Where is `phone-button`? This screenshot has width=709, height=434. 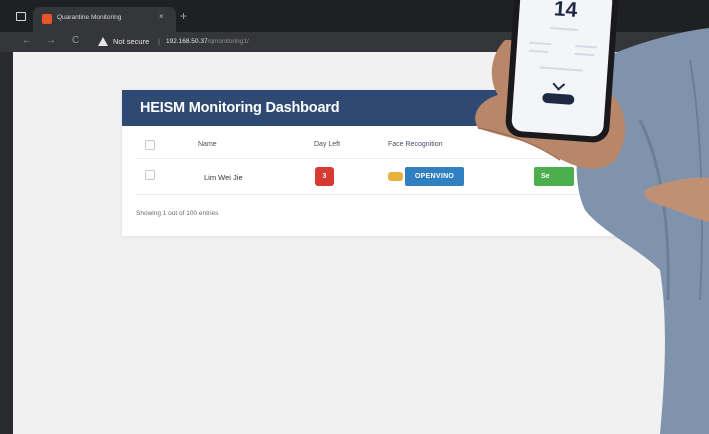
phone-button is located at coordinates (558, 98).